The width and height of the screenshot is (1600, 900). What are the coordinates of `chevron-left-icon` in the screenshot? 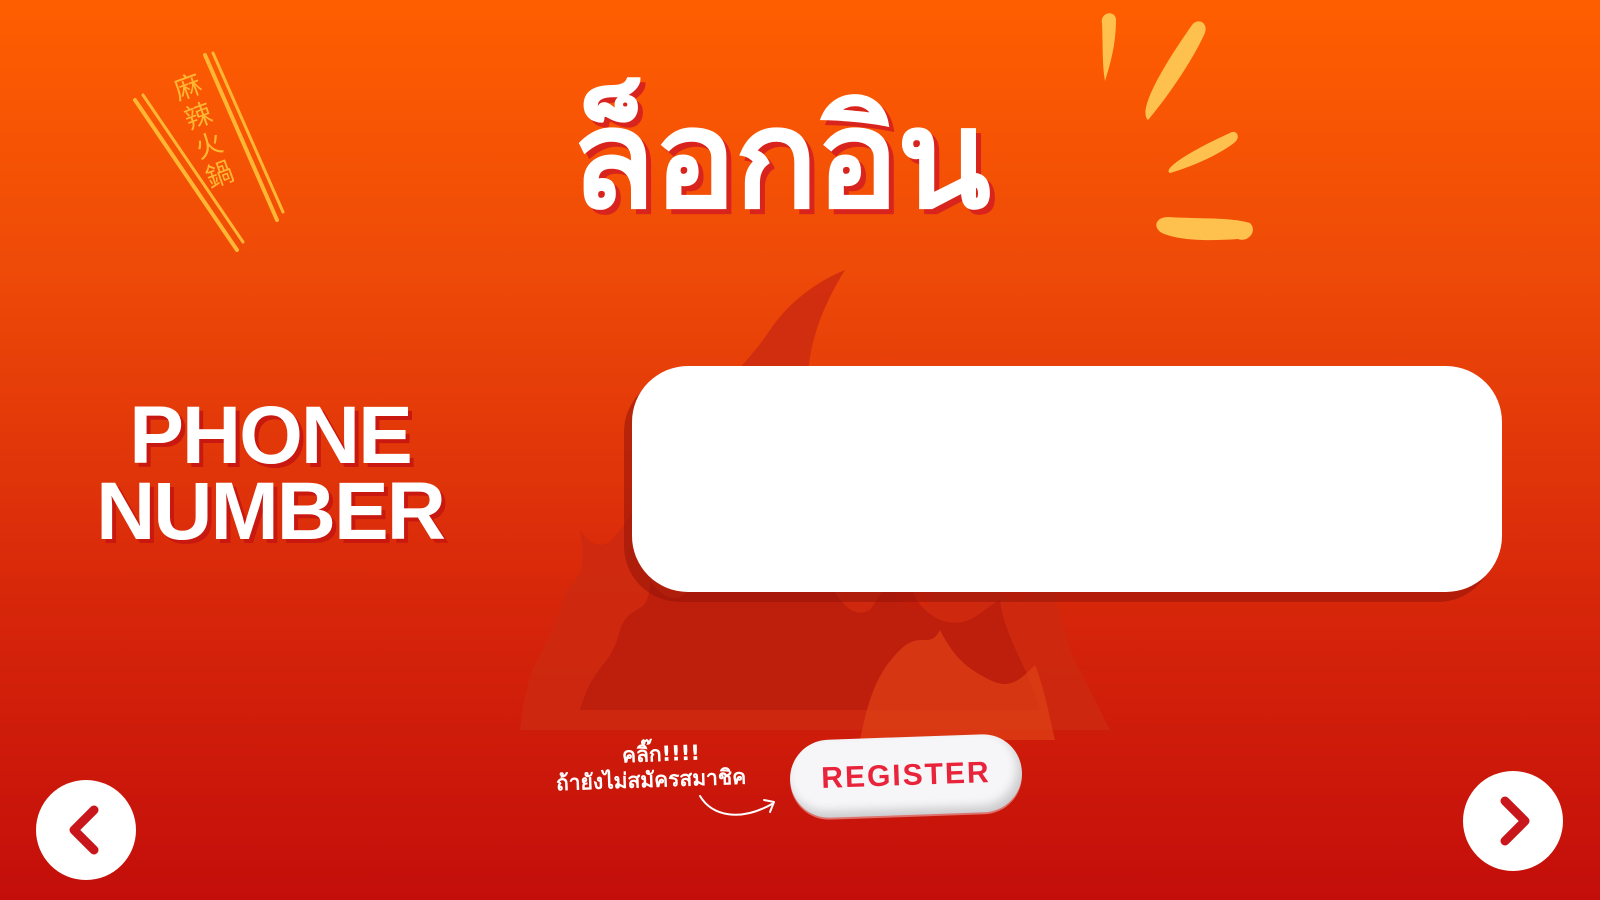 It's located at (84, 830).